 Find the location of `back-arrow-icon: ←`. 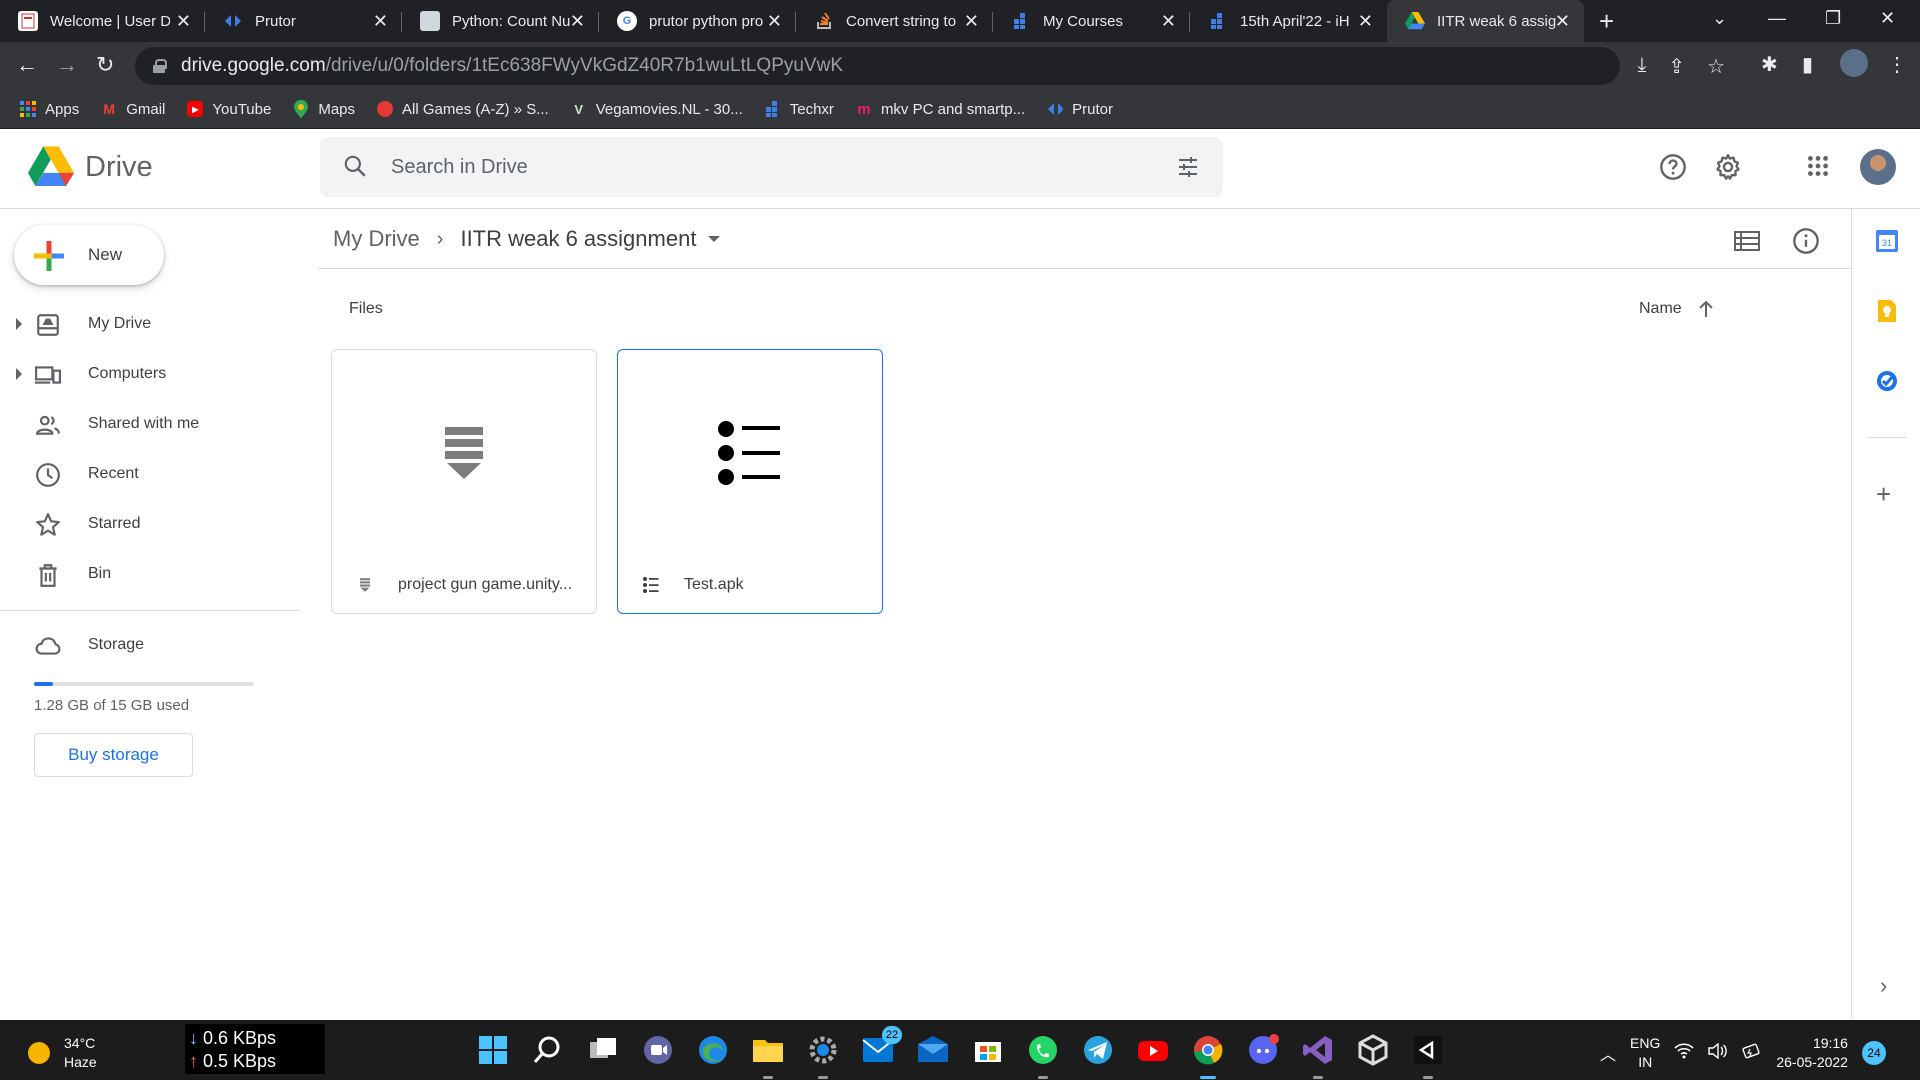

back-arrow-icon: ← is located at coordinates (27, 65).